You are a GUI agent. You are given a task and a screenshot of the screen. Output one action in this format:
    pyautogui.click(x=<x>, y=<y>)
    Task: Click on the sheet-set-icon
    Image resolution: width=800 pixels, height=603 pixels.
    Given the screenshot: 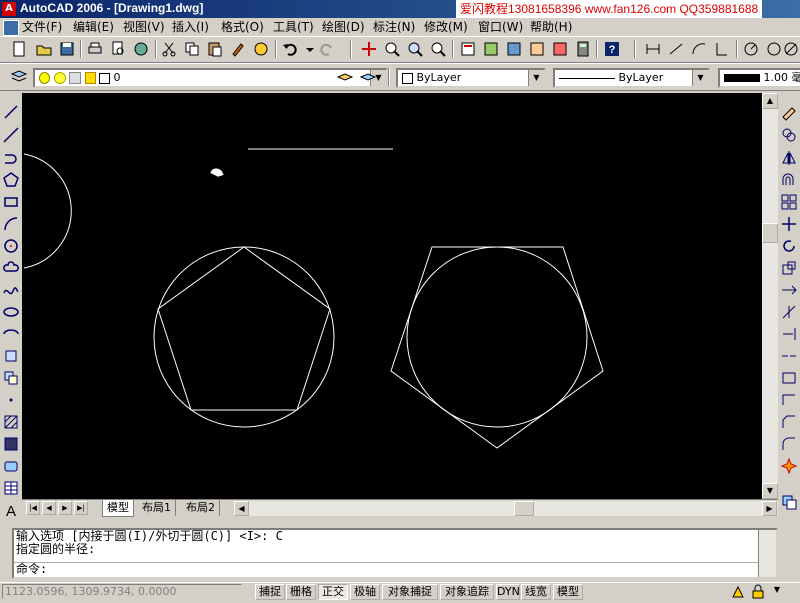 What is the action you would take?
    pyautogui.click(x=537, y=49)
    